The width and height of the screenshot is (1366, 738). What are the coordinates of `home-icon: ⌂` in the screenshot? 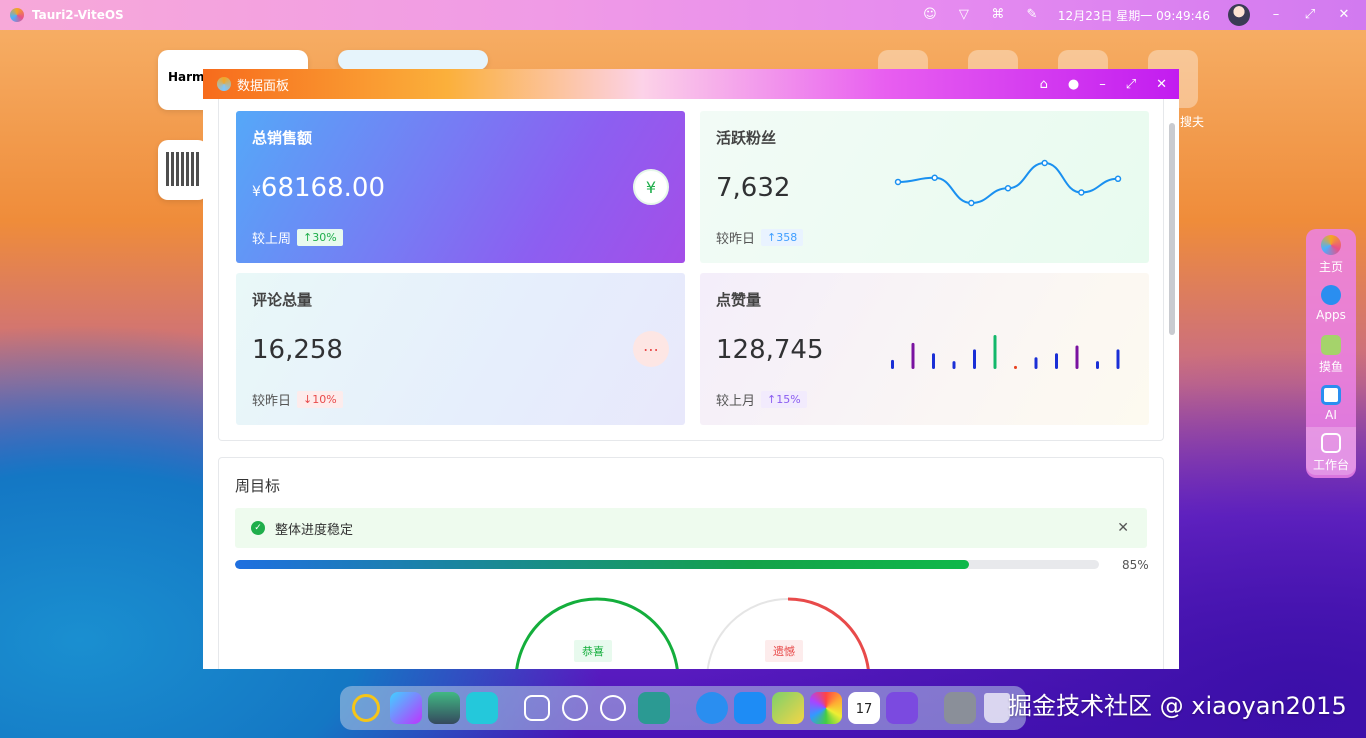 It's located at (1044, 84).